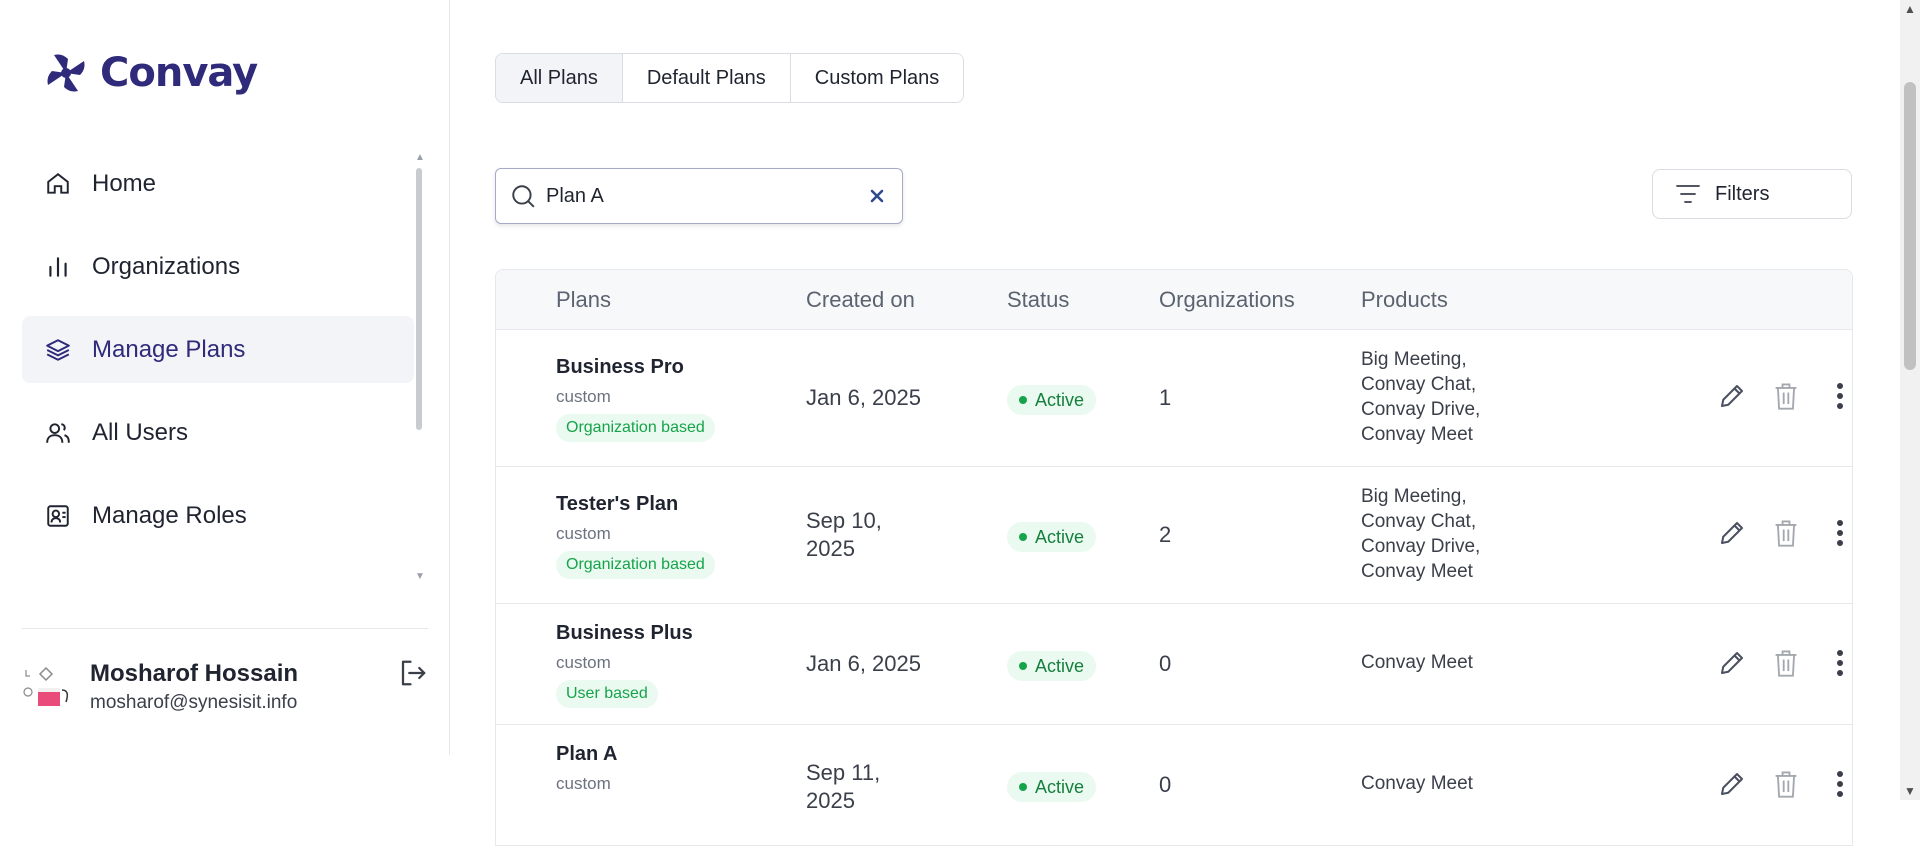 Image resolution: width=1920 pixels, height=846 pixels. I want to click on column-header-created-on: Created on, so click(860, 300).